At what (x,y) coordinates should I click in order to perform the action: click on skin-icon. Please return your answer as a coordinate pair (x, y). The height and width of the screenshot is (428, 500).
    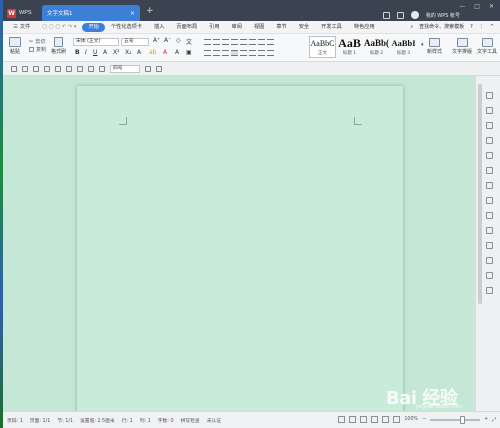
    Looking at the image, I should click on (386, 15).